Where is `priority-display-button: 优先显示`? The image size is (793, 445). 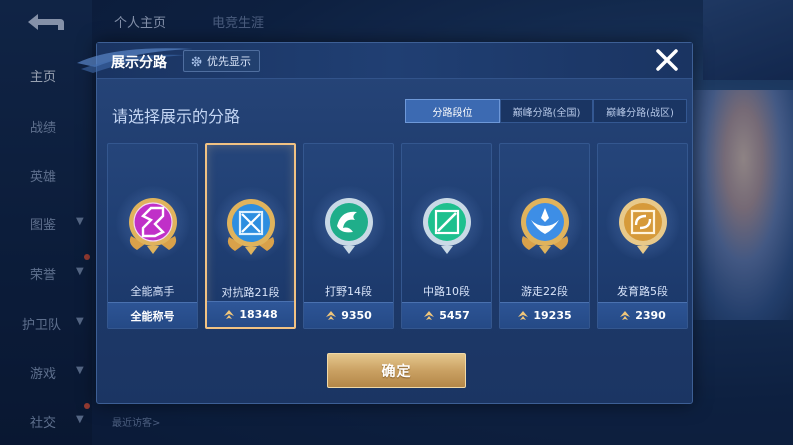 priority-display-button: 优先显示 is located at coordinates (221, 61).